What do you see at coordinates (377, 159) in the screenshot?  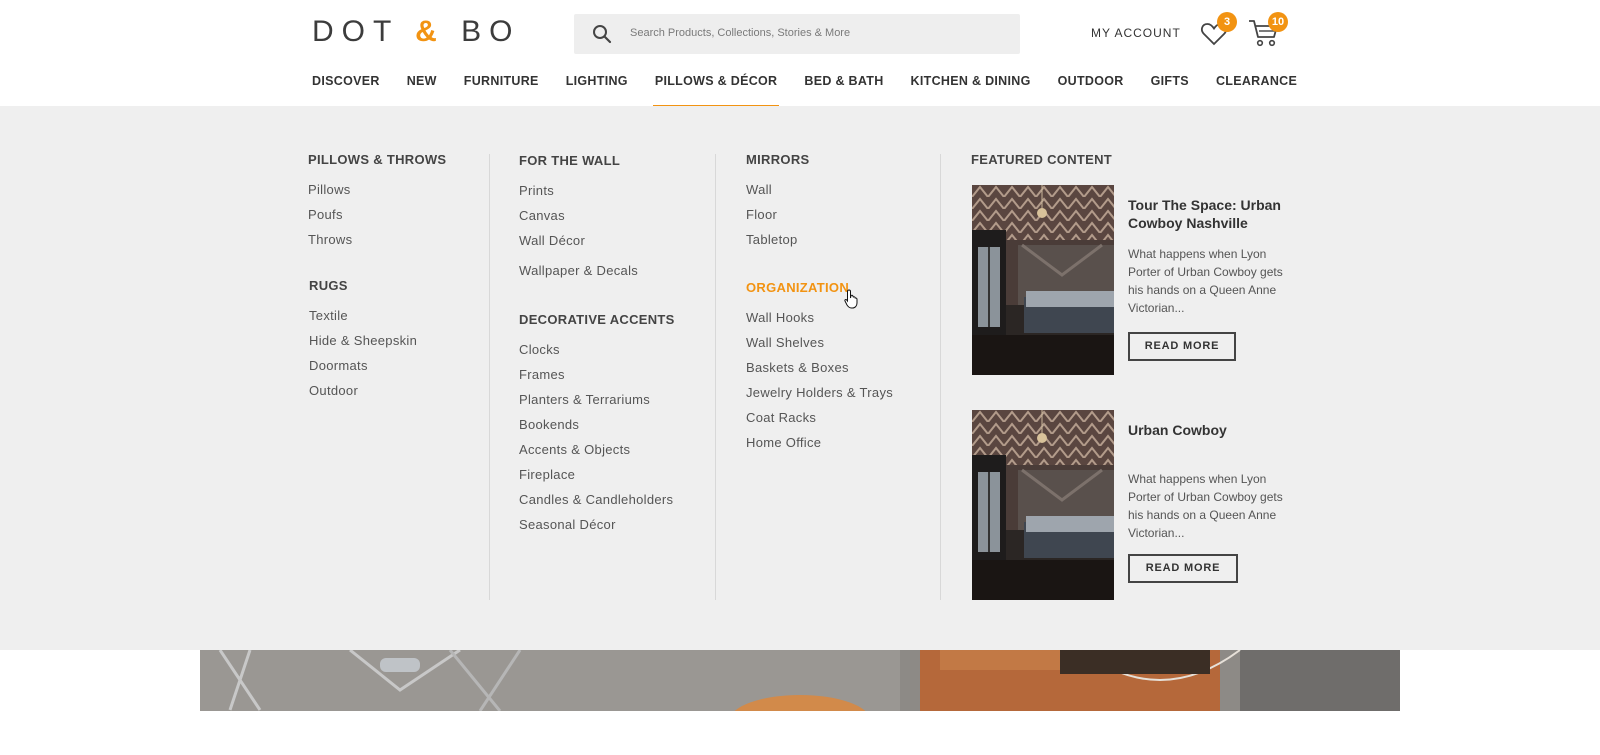 I see `pillows-throws-heading: PILLOWS & THROWS` at bounding box center [377, 159].